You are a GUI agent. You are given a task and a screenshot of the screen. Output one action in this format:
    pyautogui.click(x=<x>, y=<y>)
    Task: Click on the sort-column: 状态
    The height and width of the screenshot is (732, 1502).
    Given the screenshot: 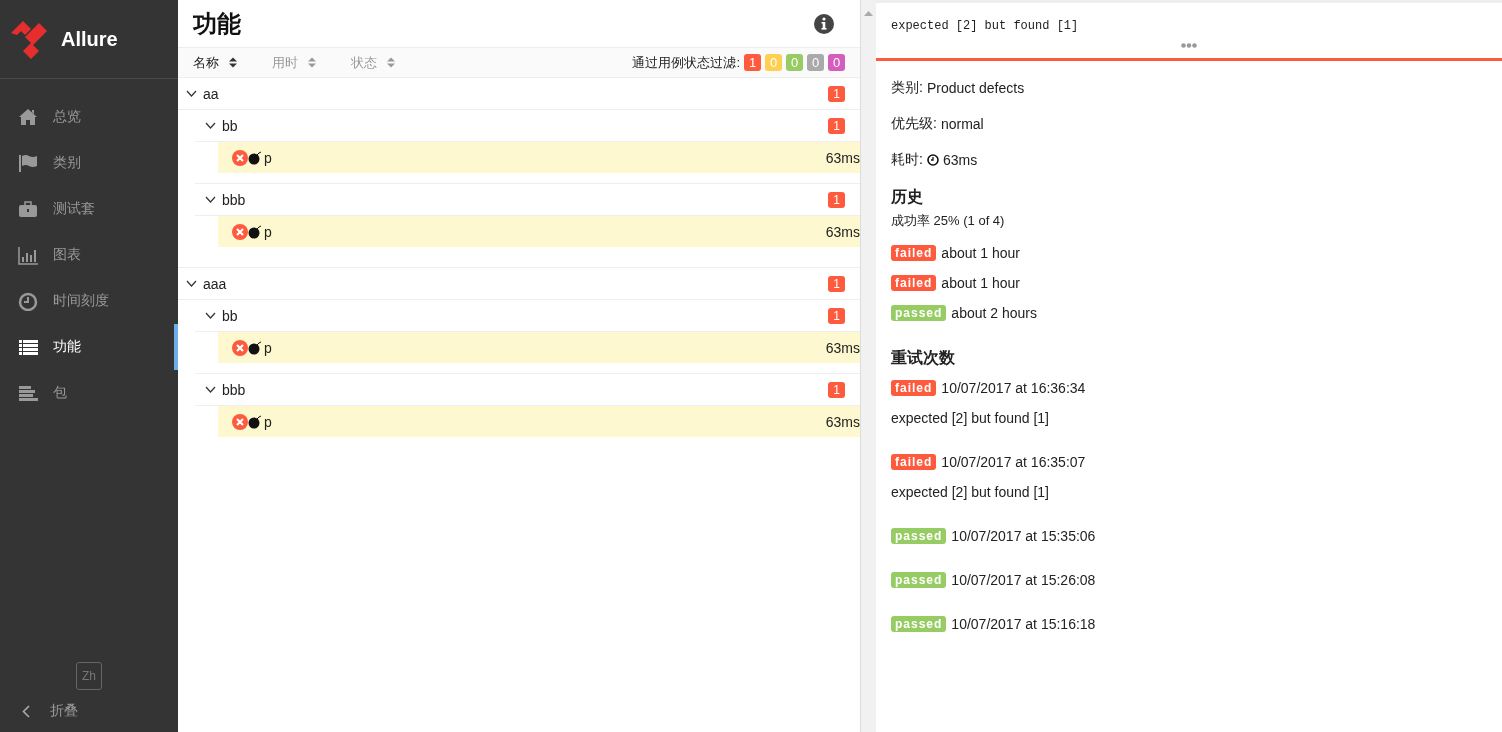 What is the action you would take?
    pyautogui.click(x=390, y=62)
    